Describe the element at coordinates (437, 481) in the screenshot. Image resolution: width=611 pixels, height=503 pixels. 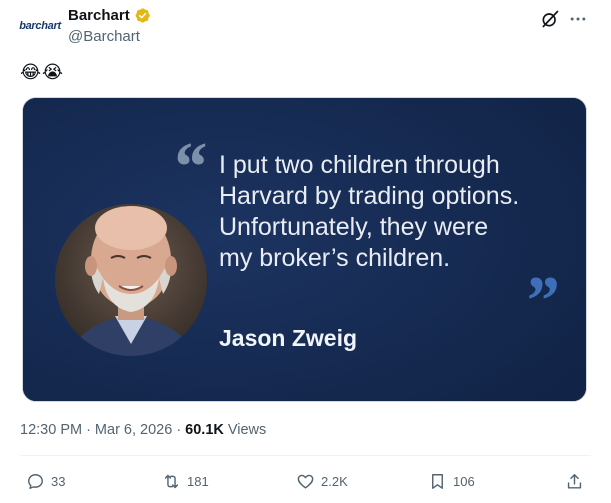
I see `bookmark-icon` at that location.